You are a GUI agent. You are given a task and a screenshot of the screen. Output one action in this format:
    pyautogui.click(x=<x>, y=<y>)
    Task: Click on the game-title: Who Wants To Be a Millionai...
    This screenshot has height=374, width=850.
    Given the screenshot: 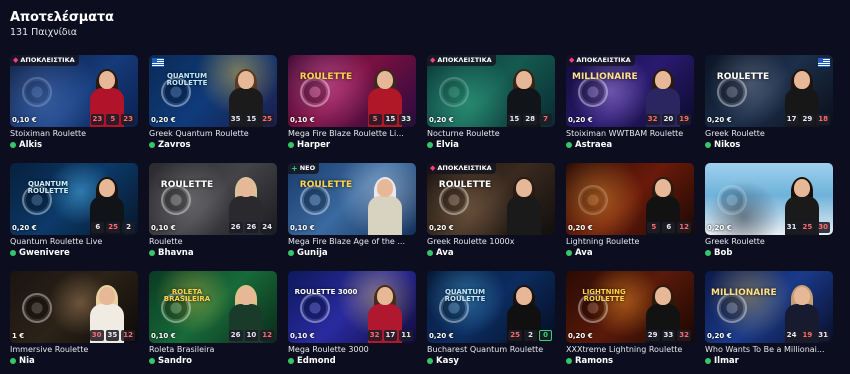 What is the action you would take?
    pyautogui.click(x=765, y=349)
    